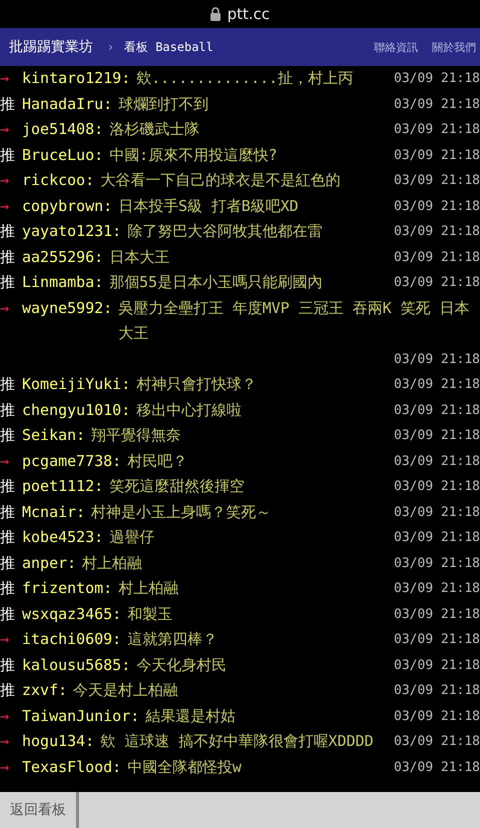  Describe the element at coordinates (136, 435) in the screenshot. I see `push-content: 翔平覺得無奈` at that location.